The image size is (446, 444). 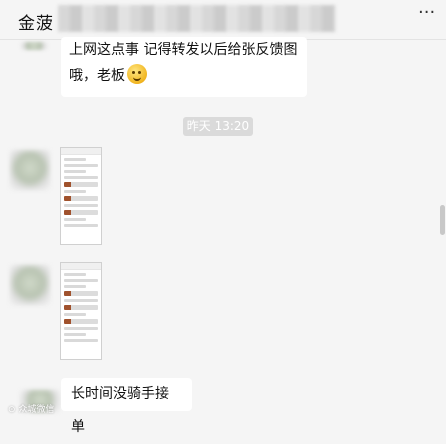 I want to click on watermark: ⊙ 众城微信, so click(x=31, y=410).